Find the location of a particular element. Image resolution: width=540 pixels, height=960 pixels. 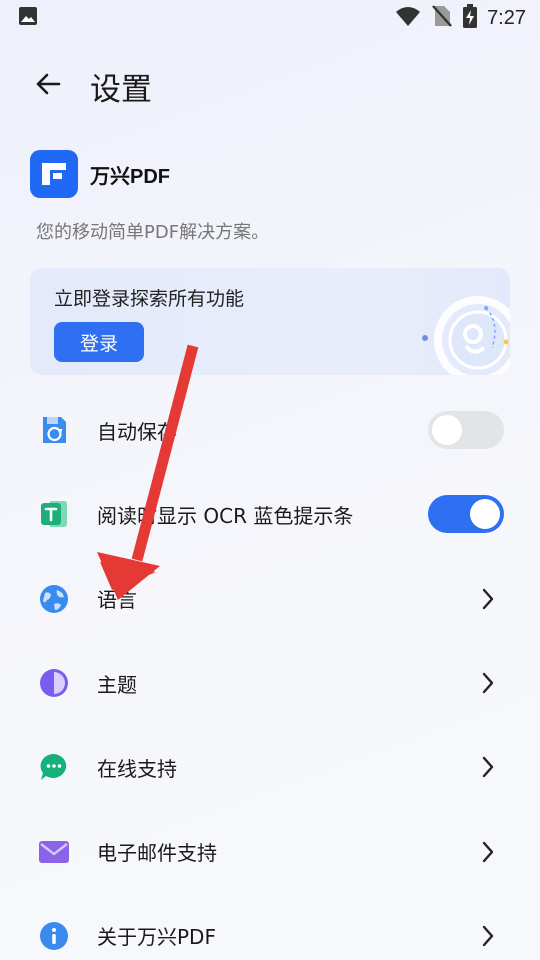

auto-save-icon is located at coordinates (54, 430).